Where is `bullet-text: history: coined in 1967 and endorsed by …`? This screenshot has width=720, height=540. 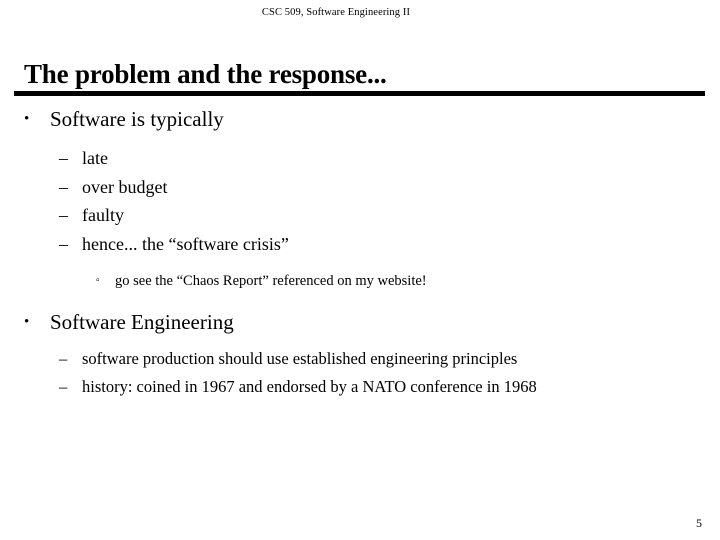 bullet-text: history: coined in 1967 and endorsed by … is located at coordinates (309, 386).